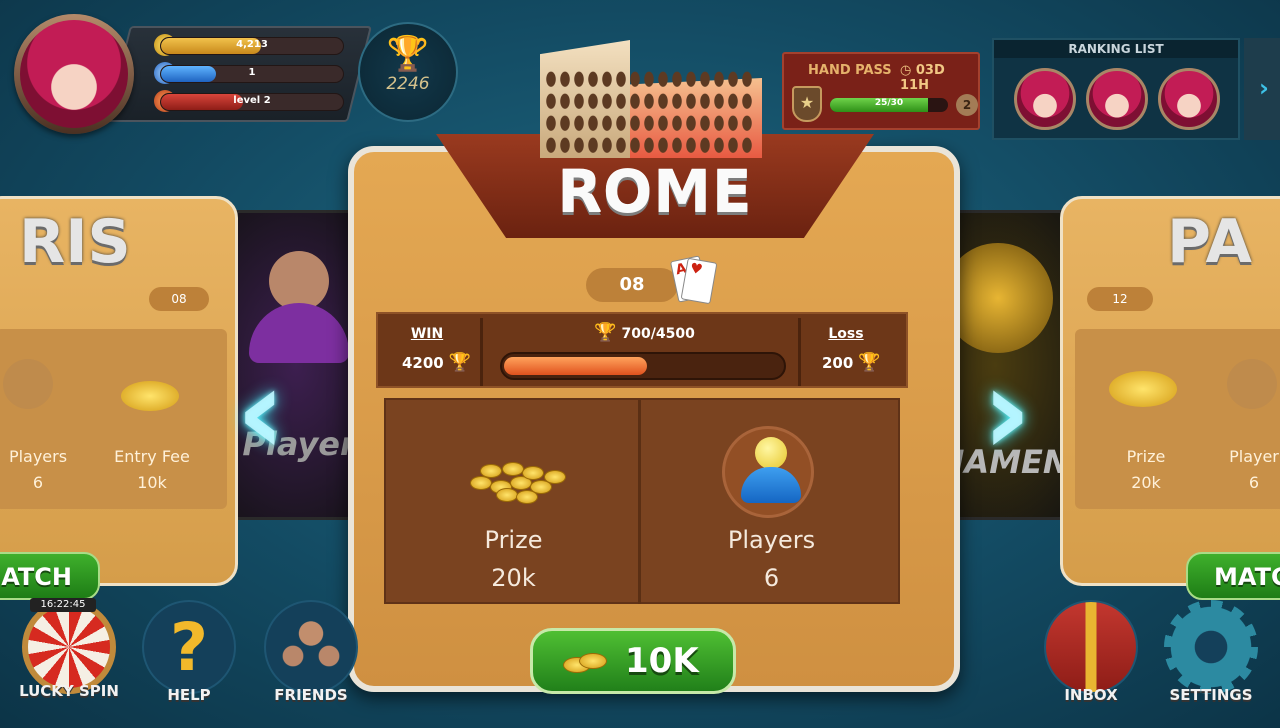 The height and width of the screenshot is (728, 1280). I want to click on prize-column: Prize 20k, so click(513, 502).